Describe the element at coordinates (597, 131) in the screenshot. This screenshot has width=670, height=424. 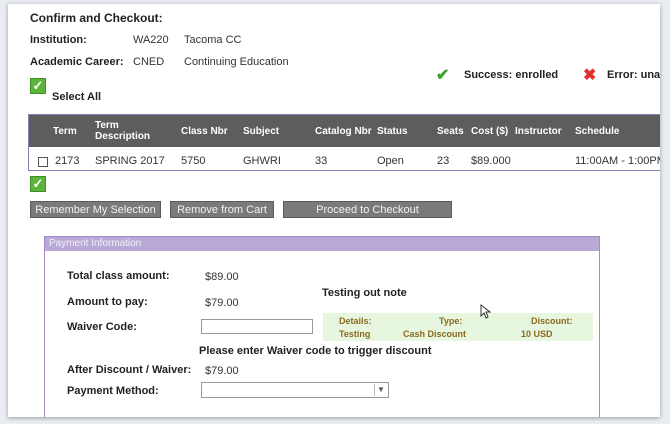
I see `header-schedule: Schedule` at that location.